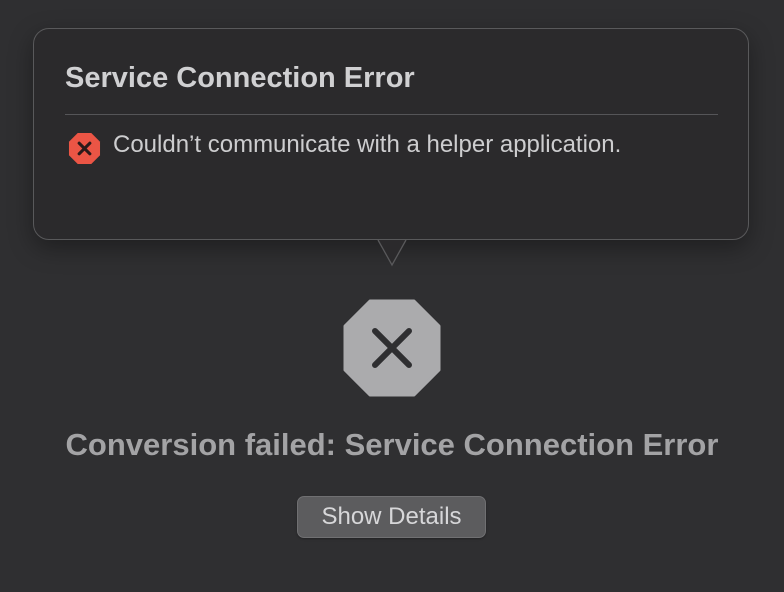  I want to click on error-x-icon, so click(84, 148).